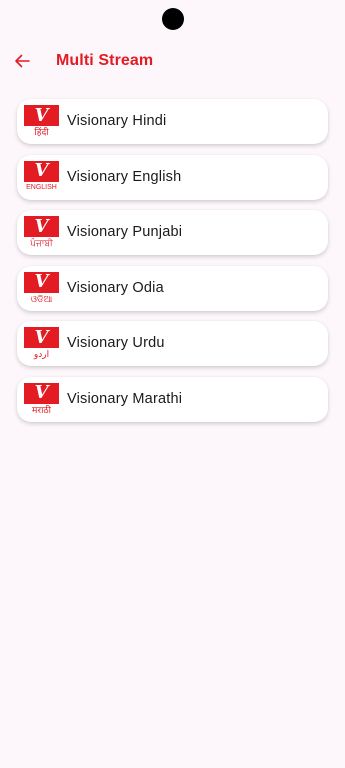 This screenshot has width=345, height=768. I want to click on stream-item-punjabi: V ਪੰਜਾਬੀ Visionary Punjabi, so click(172, 232).